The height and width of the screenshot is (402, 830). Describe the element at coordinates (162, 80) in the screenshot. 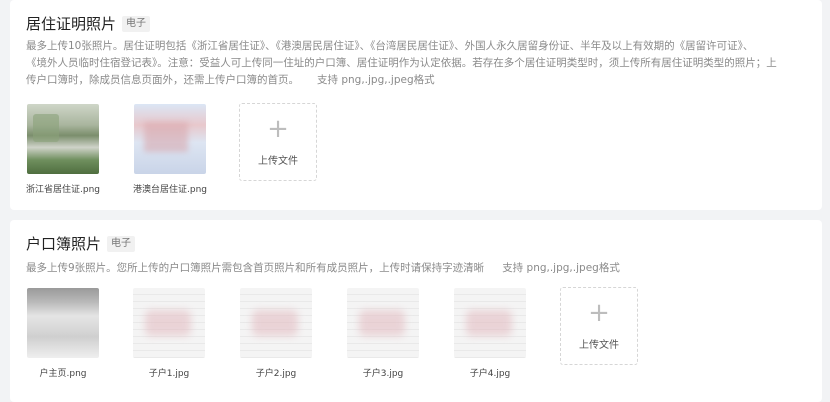

I see `description-text: 传户口簿时，除成员信息页面外，还需上传户口簿的首页。` at that location.